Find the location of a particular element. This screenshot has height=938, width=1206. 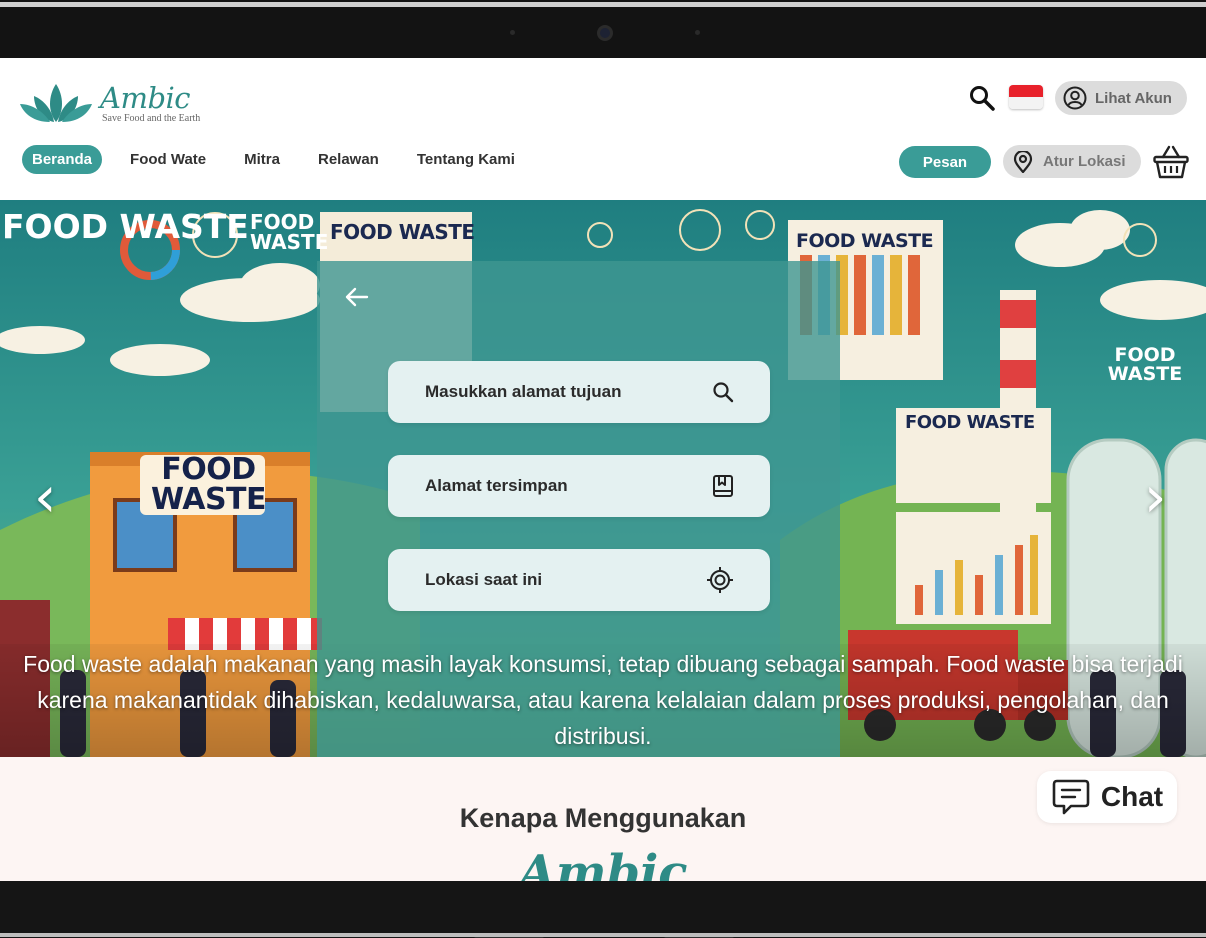

device-top-bezel is located at coordinates (603, 29).